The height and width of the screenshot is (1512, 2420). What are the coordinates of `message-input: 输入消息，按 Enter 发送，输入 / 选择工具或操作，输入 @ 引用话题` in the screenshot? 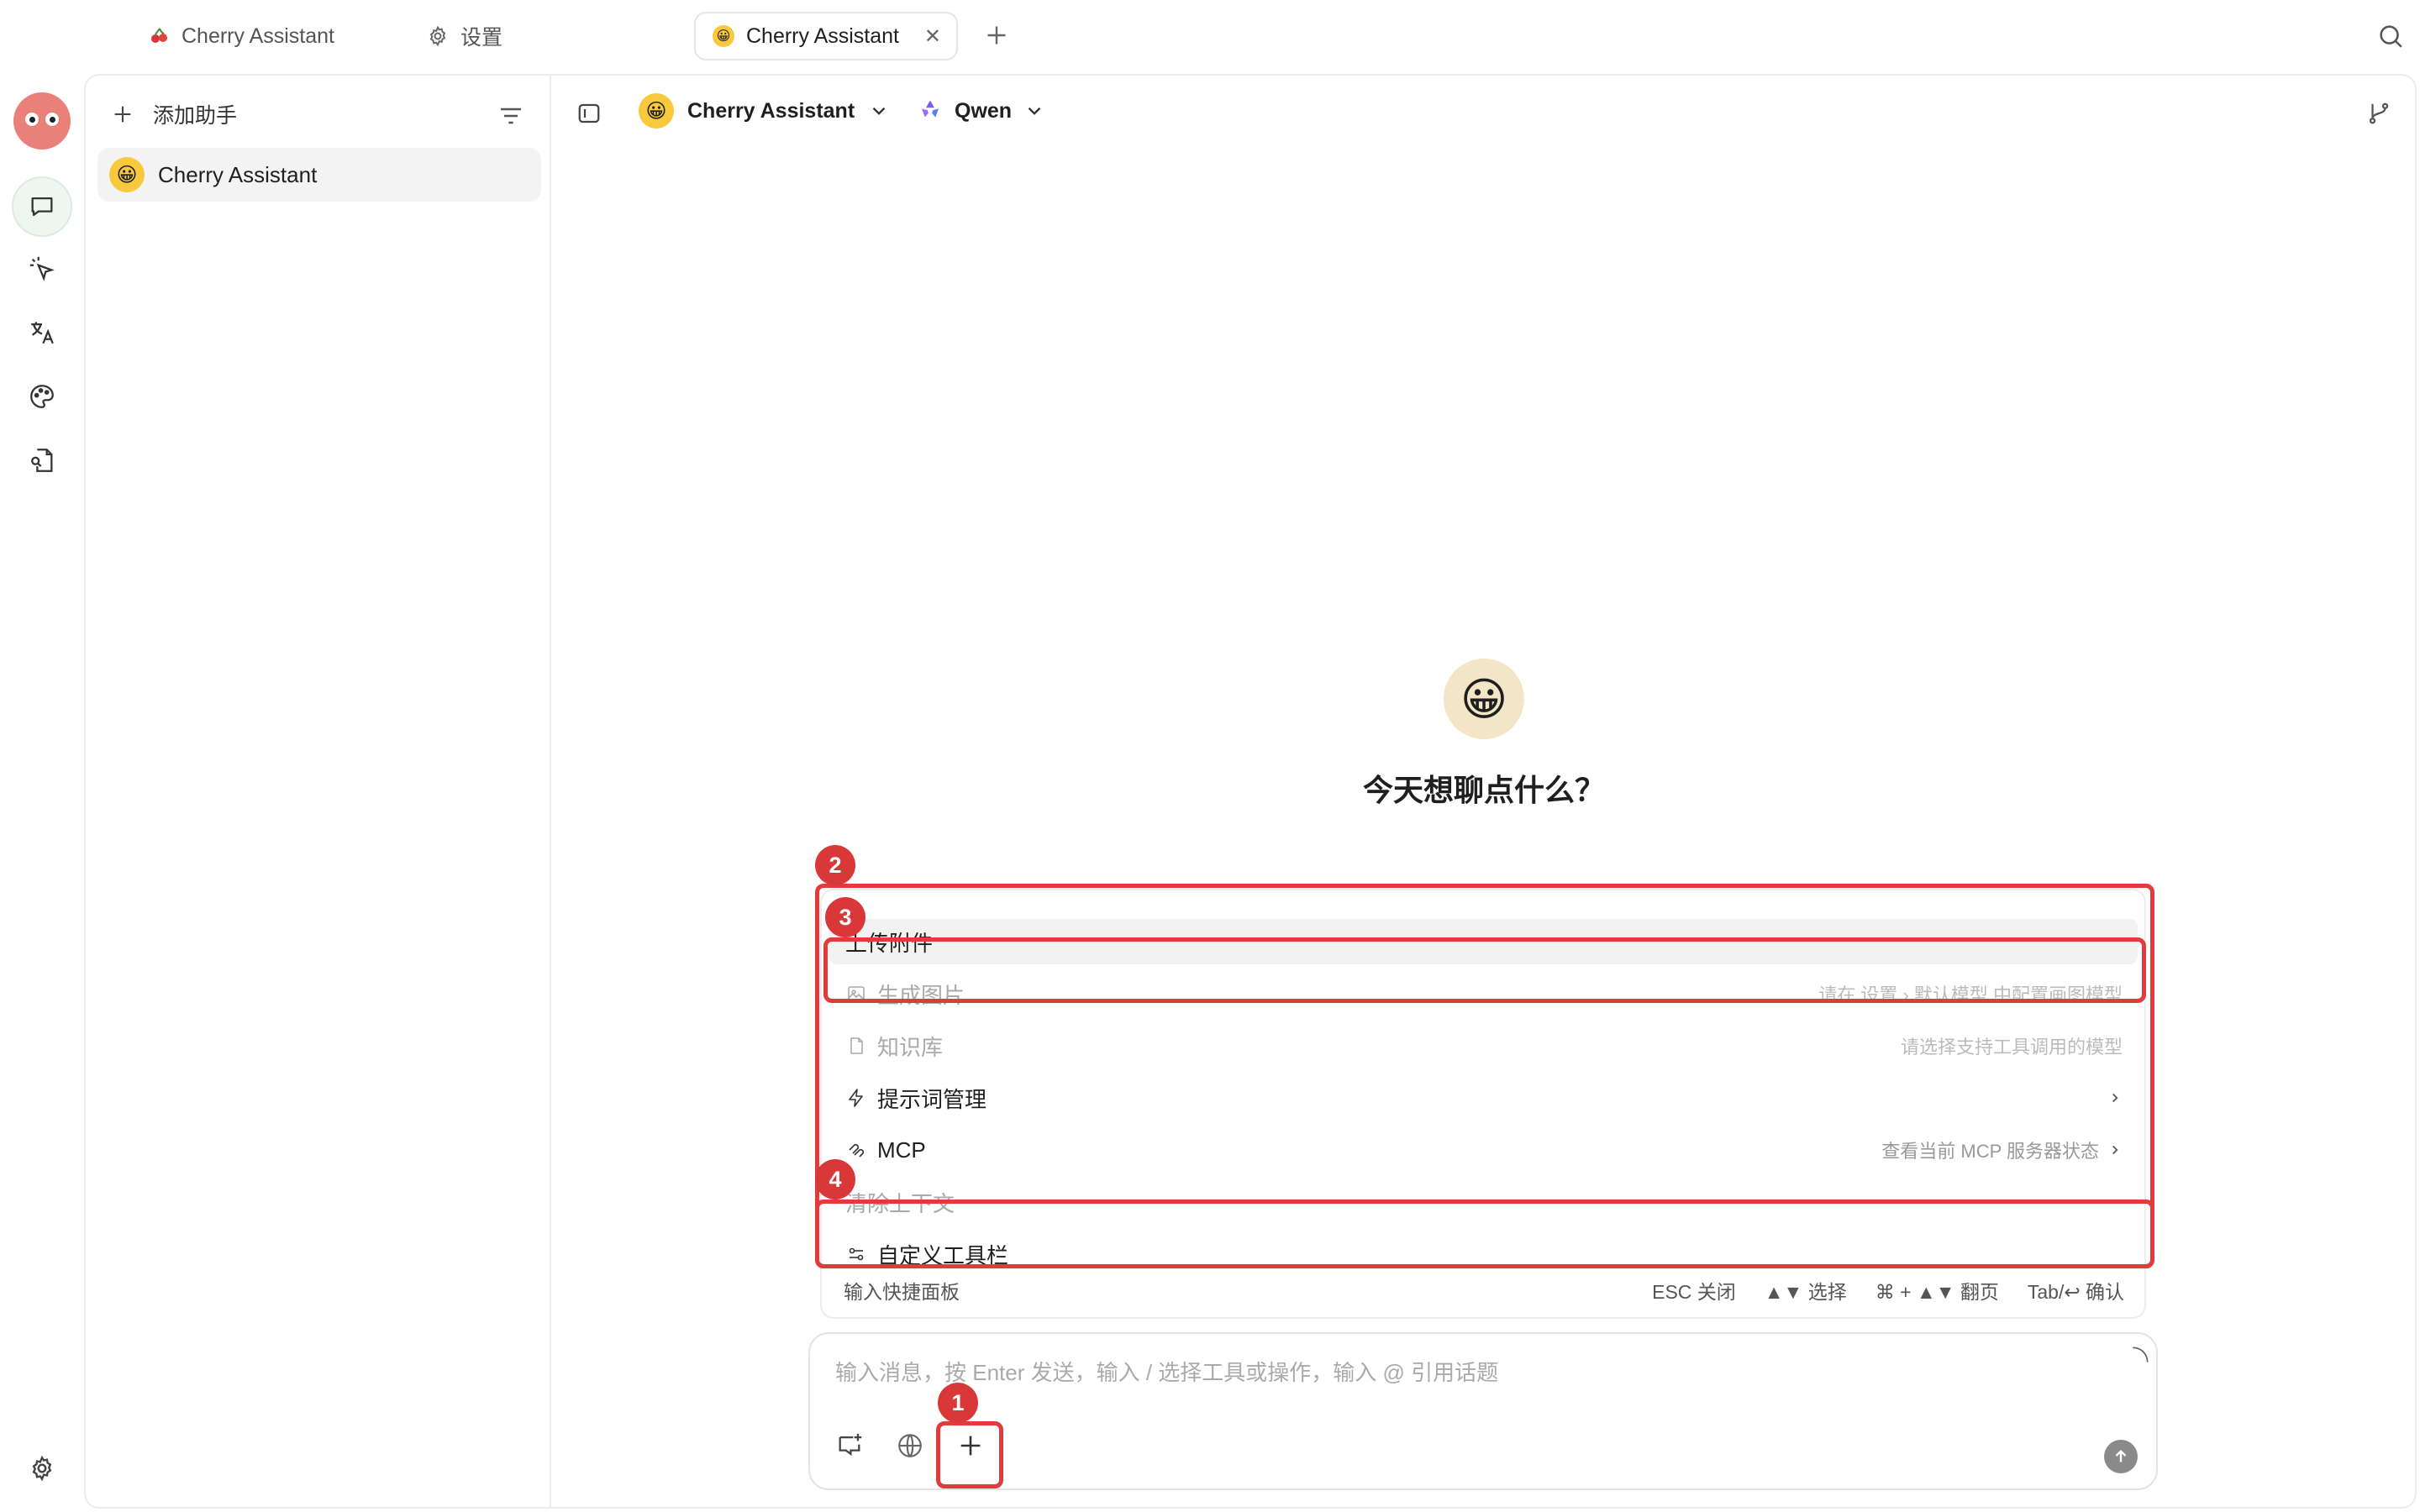 It's located at (1166, 1371).